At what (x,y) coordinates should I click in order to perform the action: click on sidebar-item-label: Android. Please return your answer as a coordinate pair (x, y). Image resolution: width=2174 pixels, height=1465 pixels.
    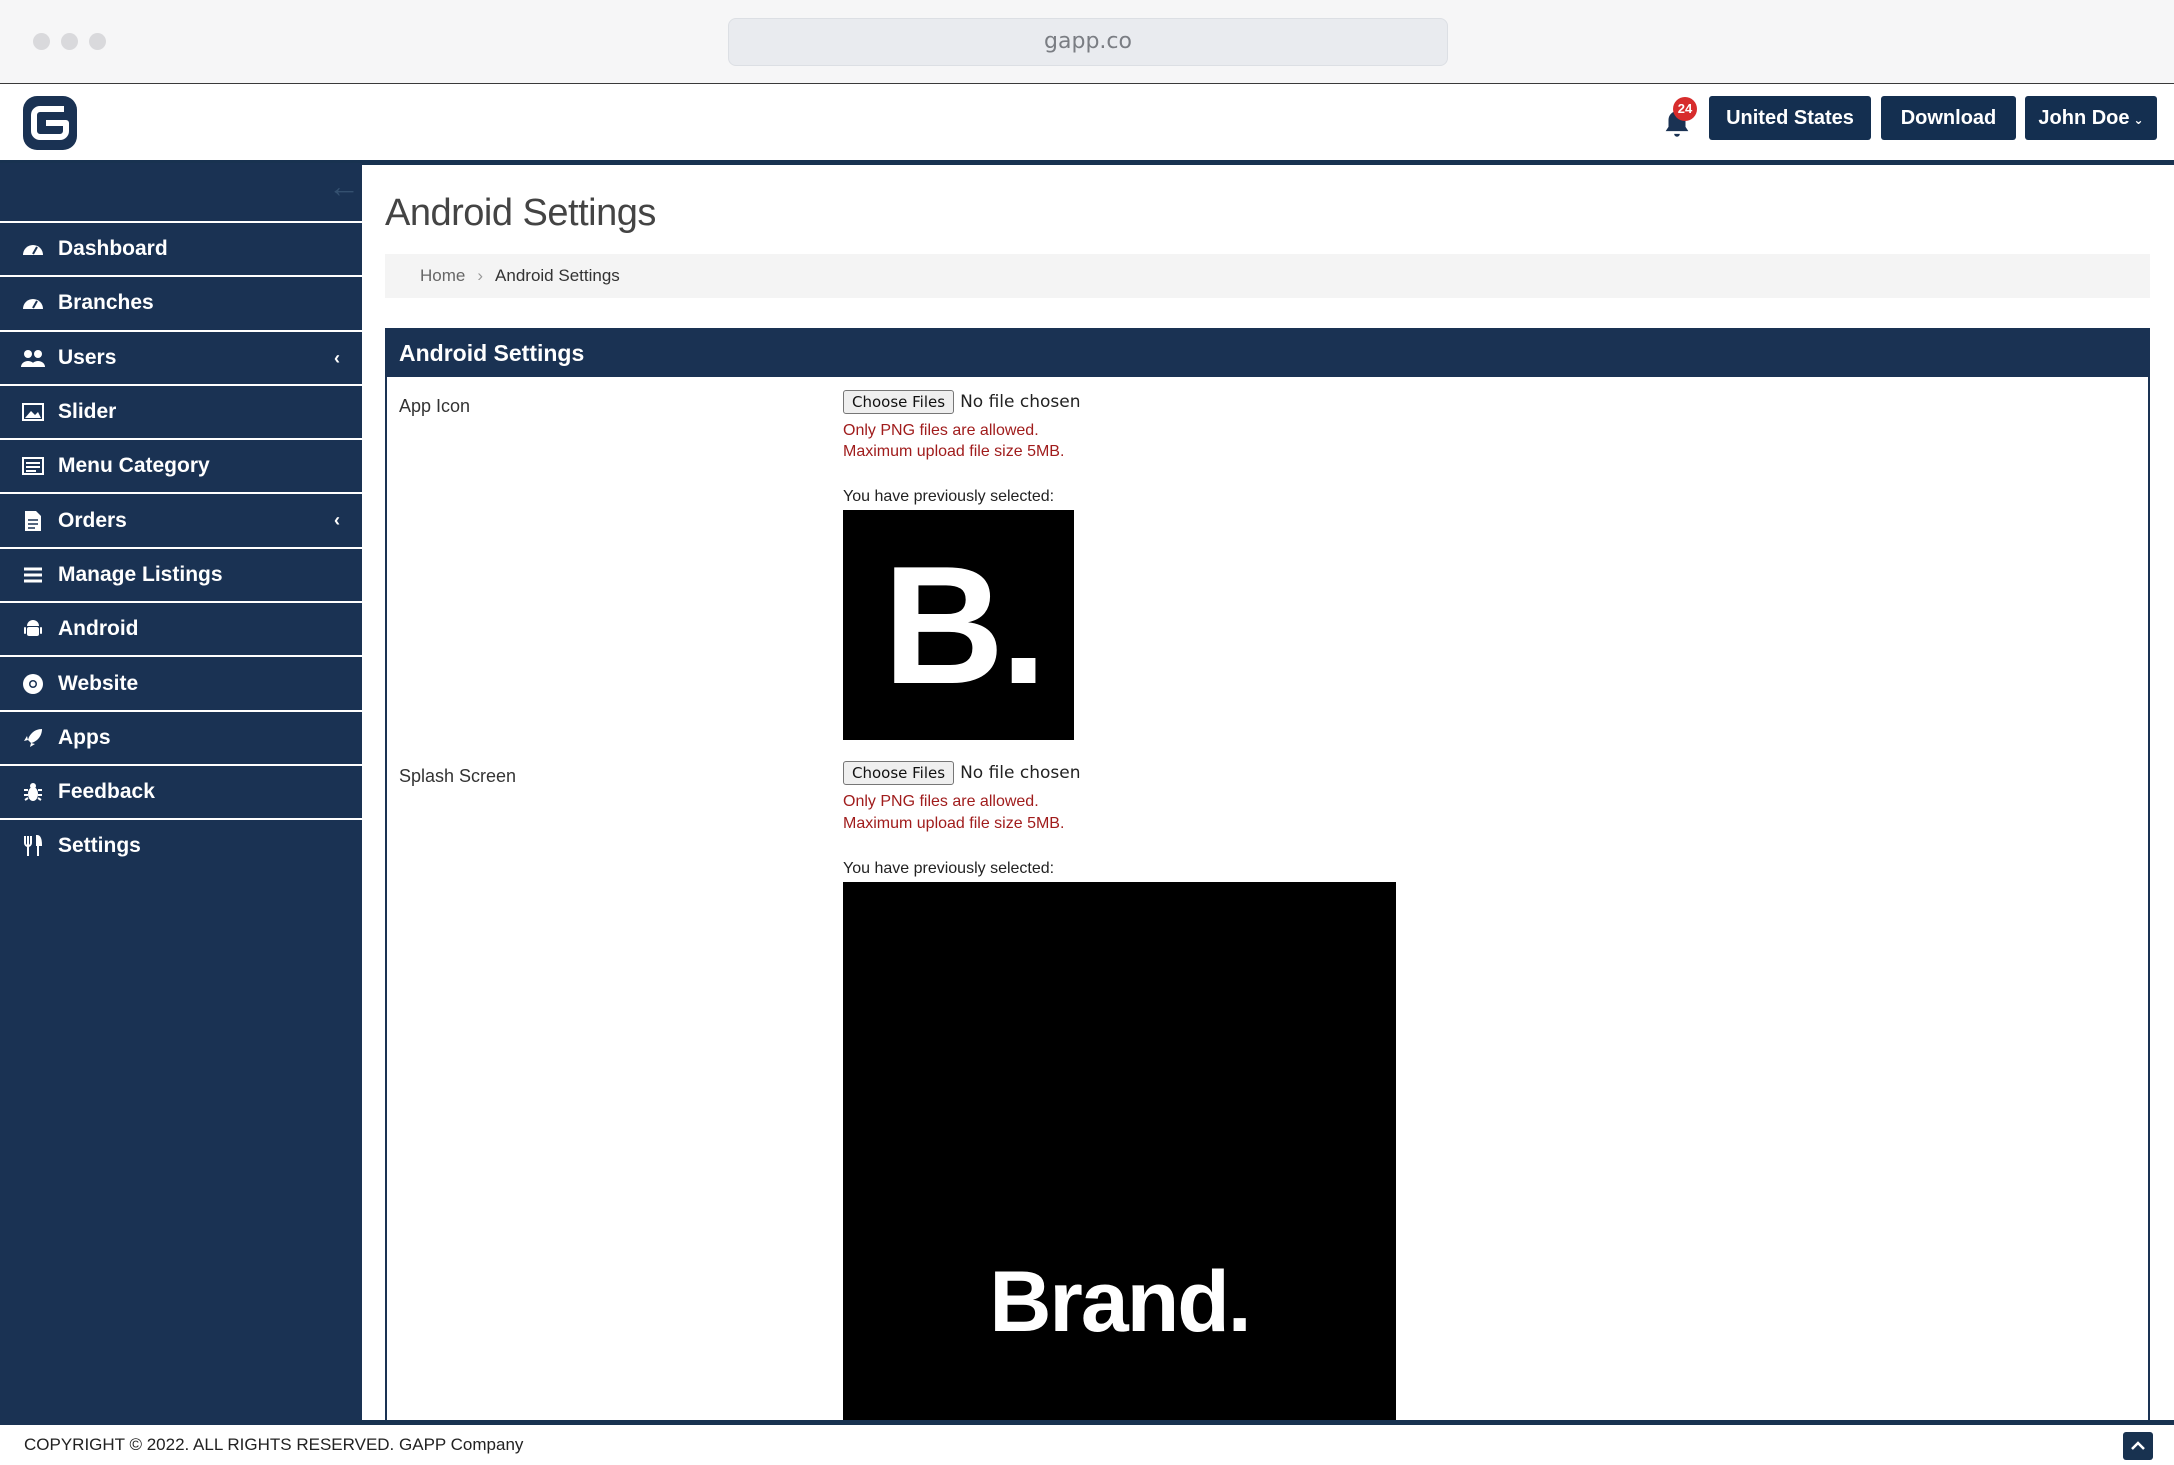
    Looking at the image, I should click on (98, 629).